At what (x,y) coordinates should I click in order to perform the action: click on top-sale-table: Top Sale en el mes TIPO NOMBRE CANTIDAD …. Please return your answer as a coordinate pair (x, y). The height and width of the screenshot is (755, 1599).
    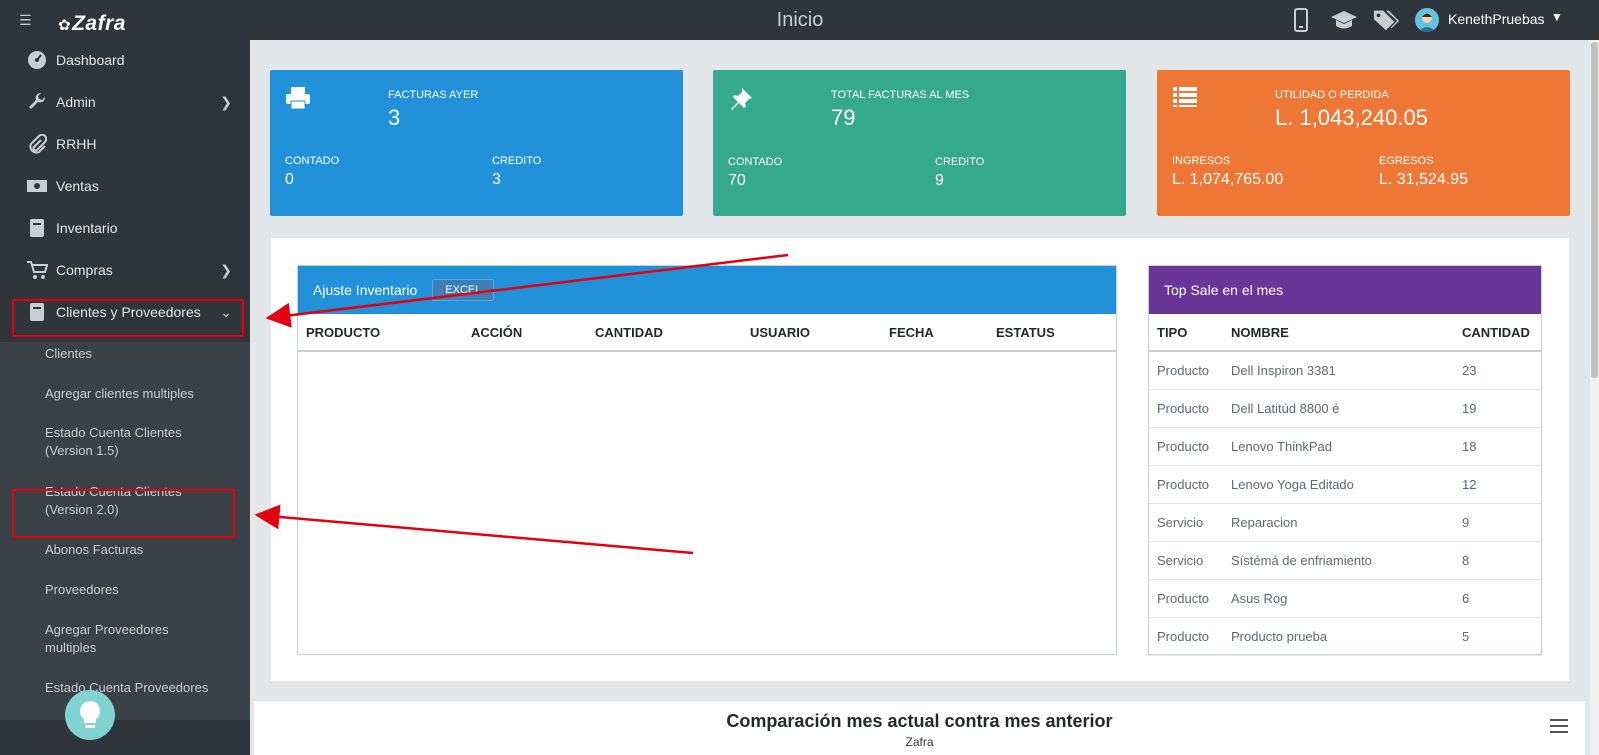
    Looking at the image, I should click on (1345, 460).